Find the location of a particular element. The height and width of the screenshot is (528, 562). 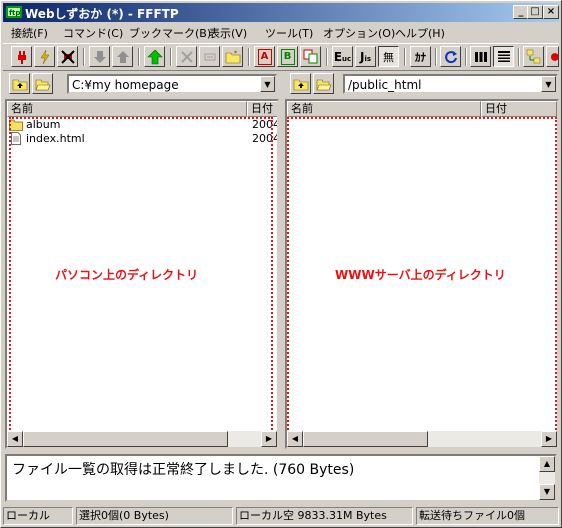

status-mode: ローカル is located at coordinates (38, 516).